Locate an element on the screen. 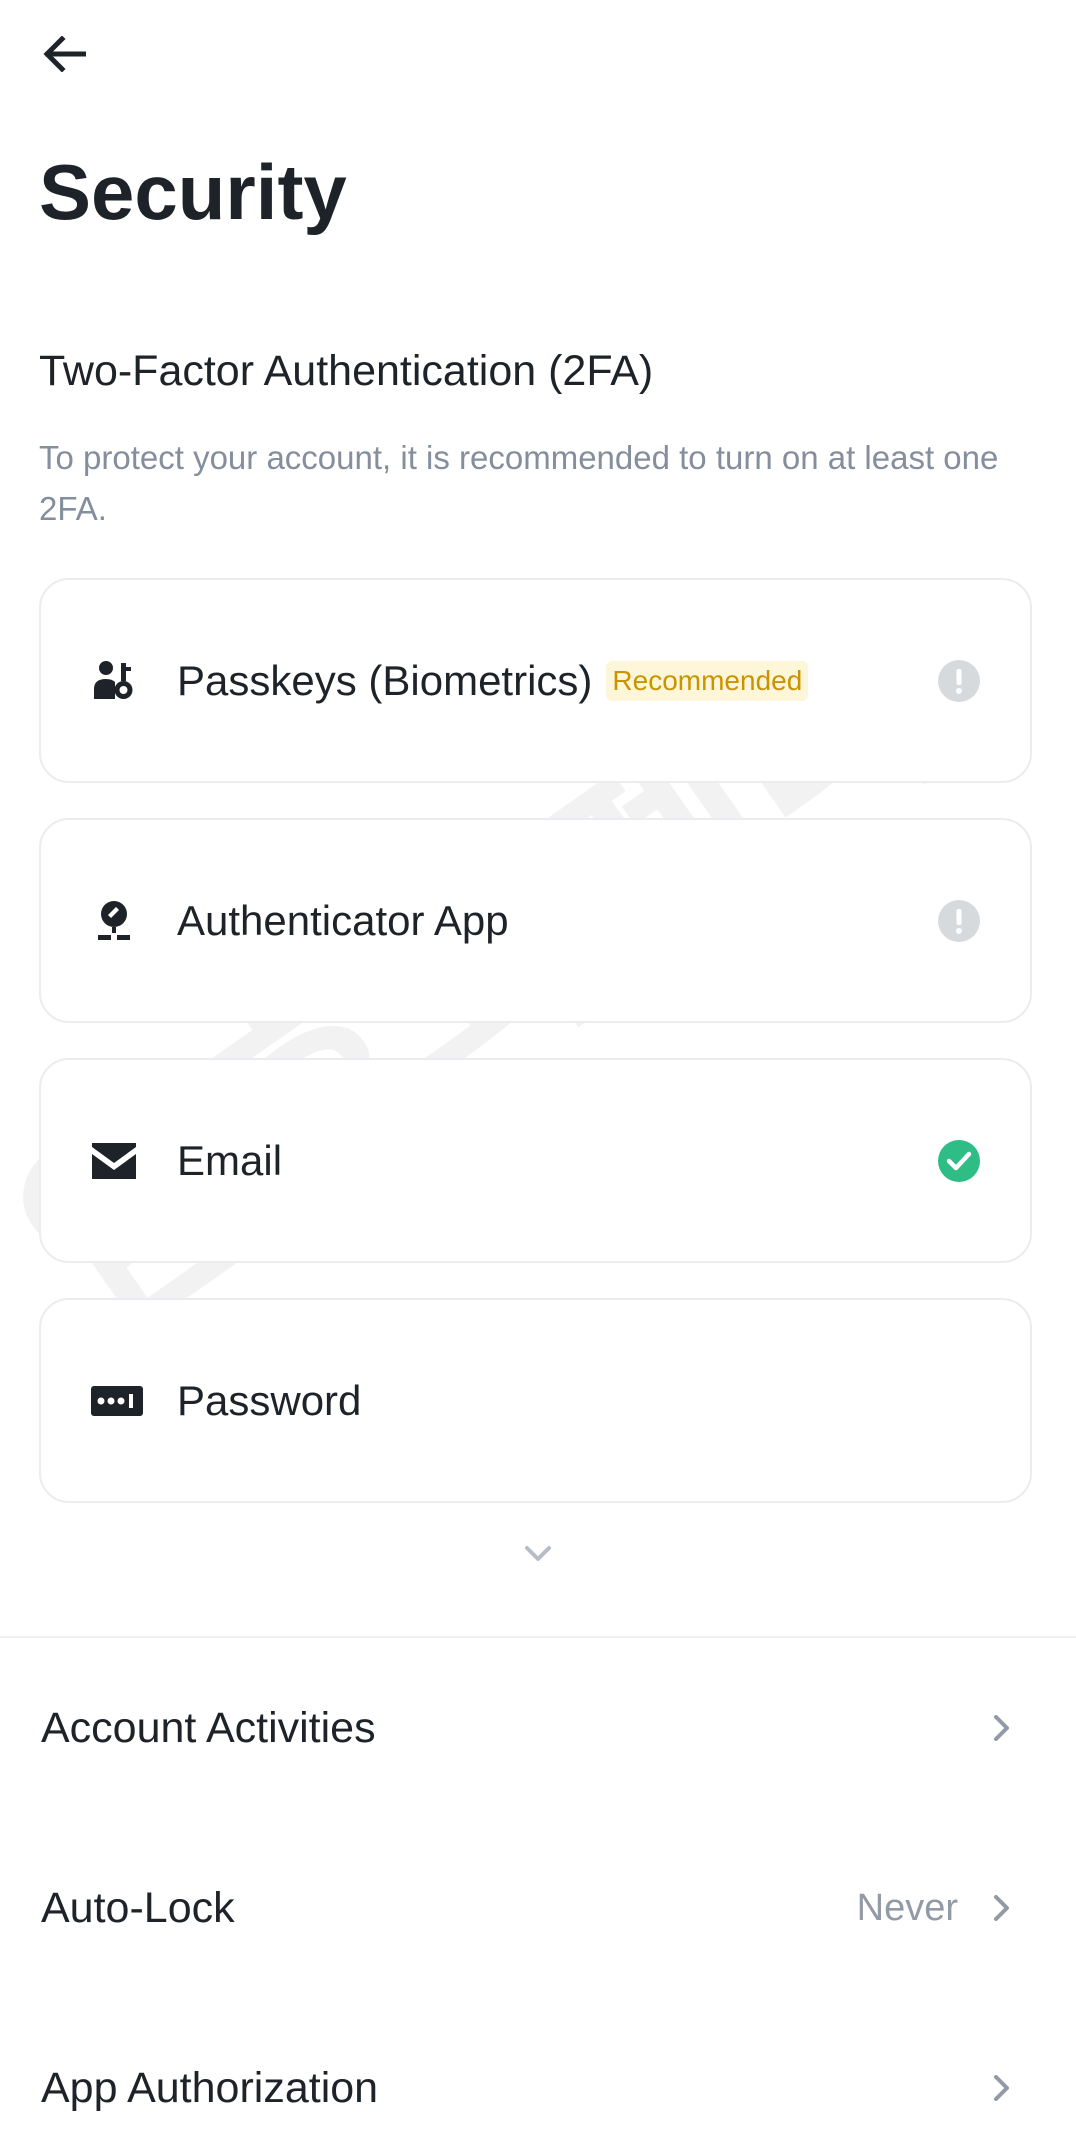 The width and height of the screenshot is (1076, 2153). back-button is located at coordinates (66, 54).